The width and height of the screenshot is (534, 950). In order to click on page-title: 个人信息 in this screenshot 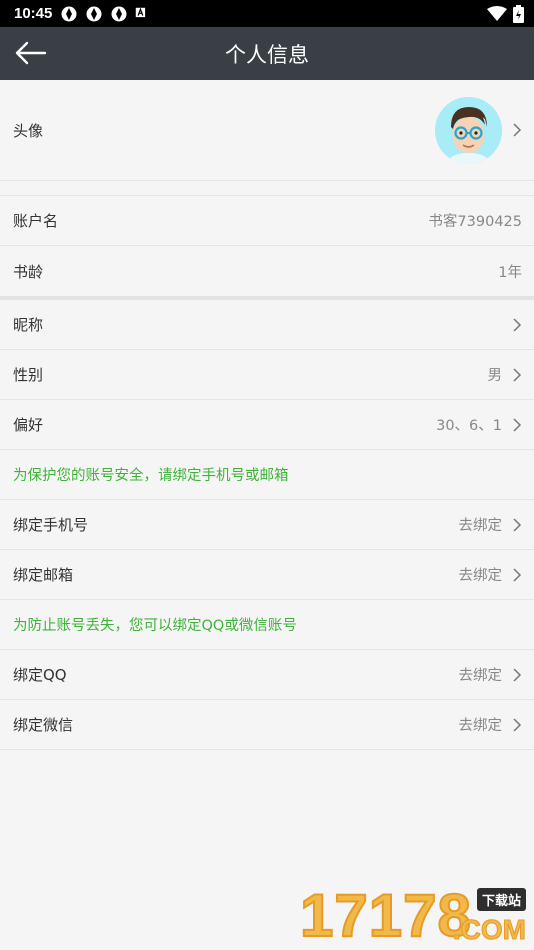, I will do `click(267, 54)`.